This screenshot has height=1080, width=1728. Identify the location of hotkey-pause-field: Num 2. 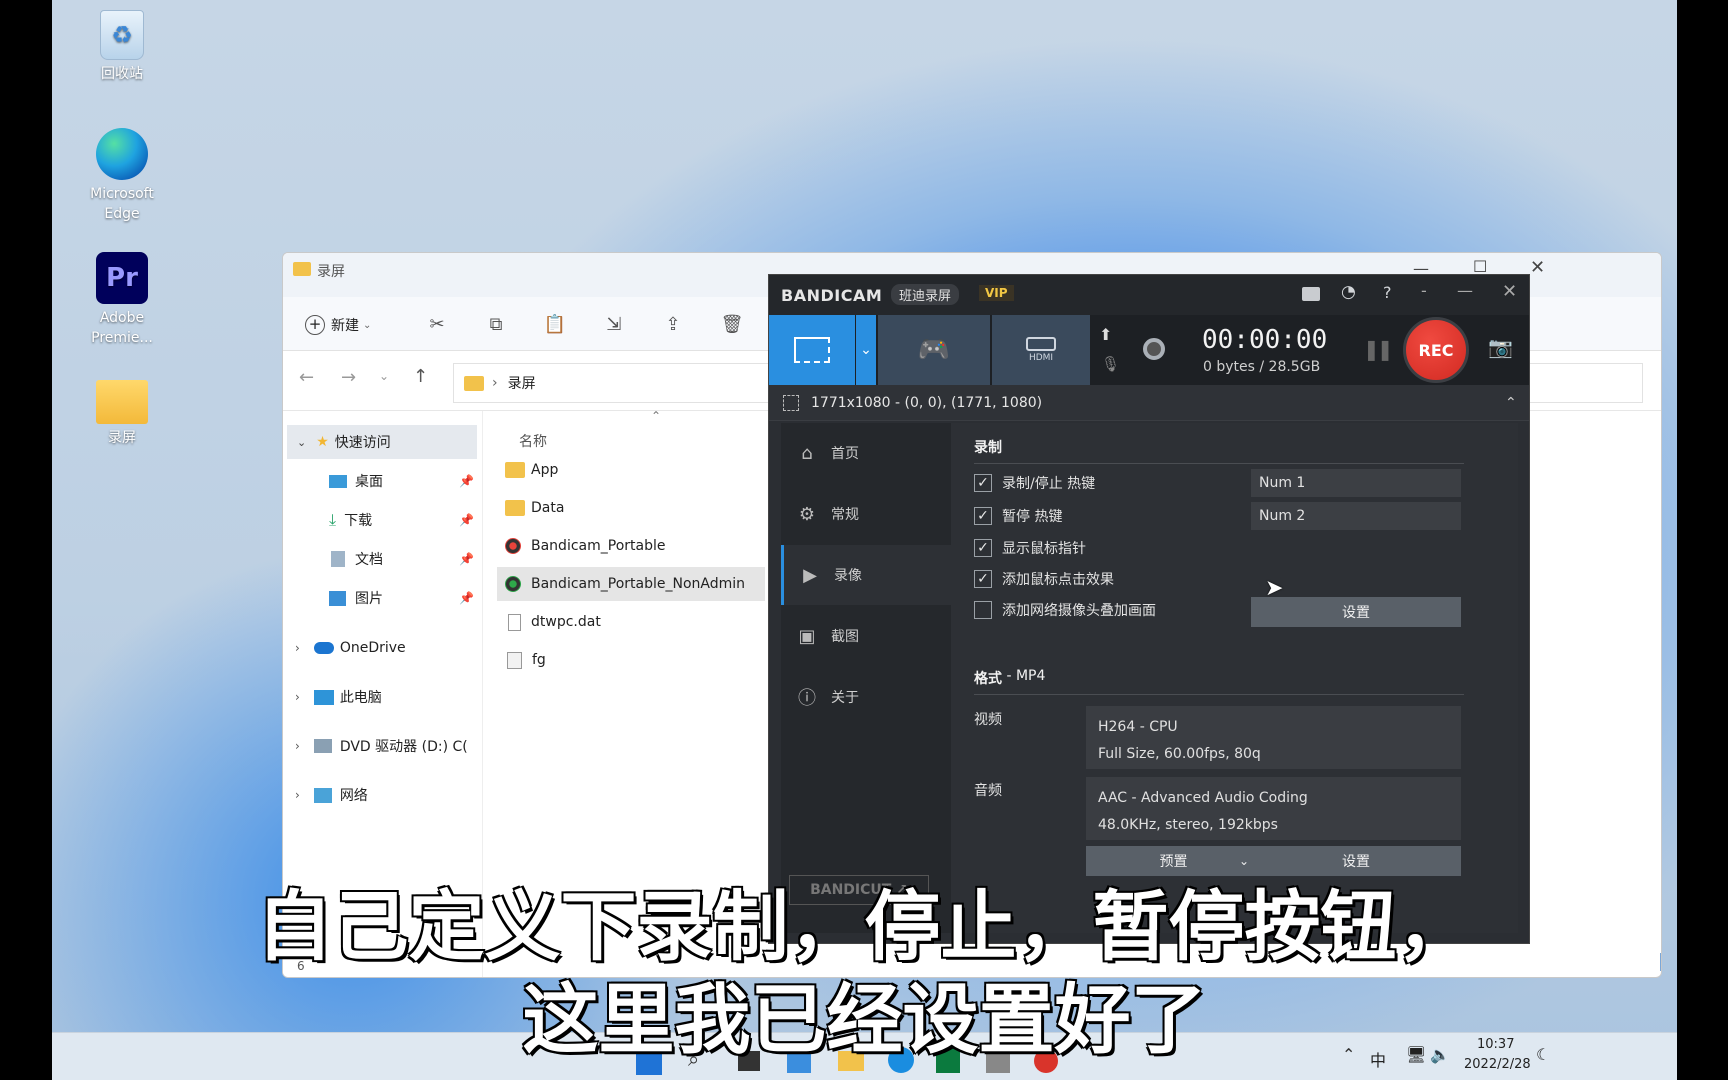
(1356, 516).